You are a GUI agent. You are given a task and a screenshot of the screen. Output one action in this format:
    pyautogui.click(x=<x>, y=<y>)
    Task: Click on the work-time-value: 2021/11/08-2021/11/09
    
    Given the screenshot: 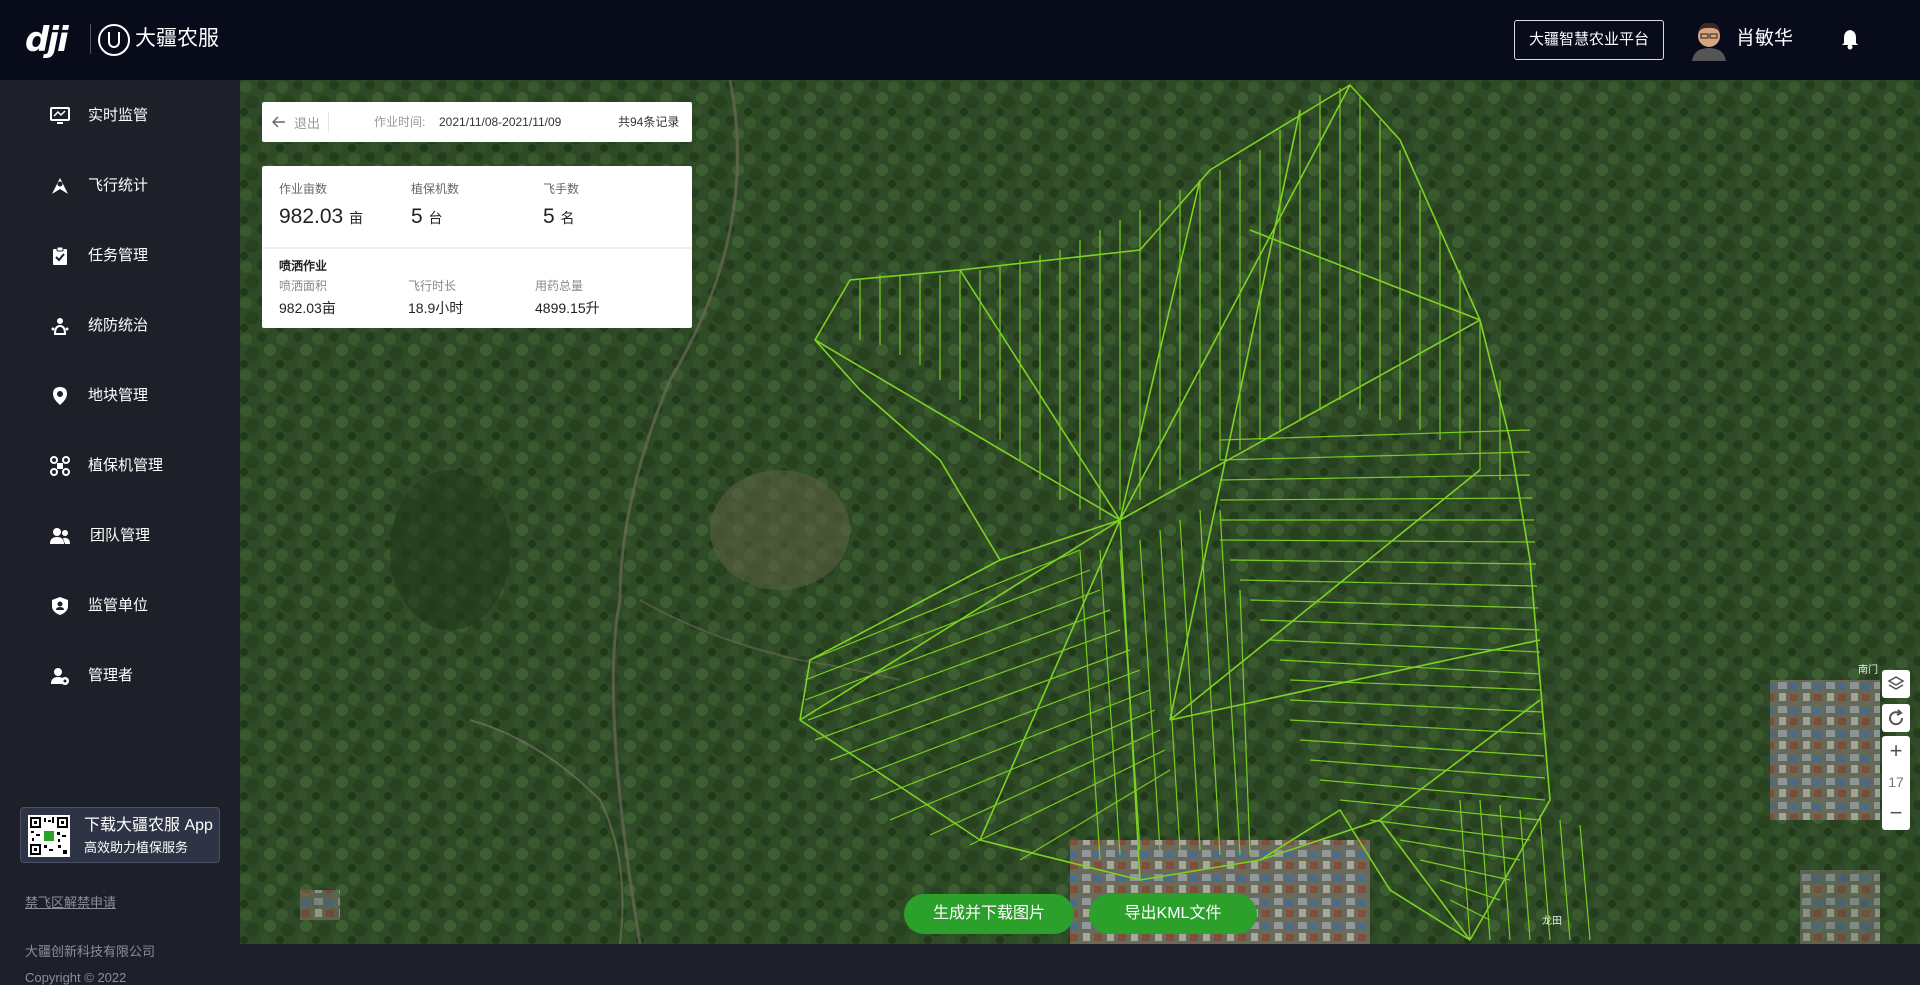 What is the action you would take?
    pyautogui.click(x=500, y=122)
    